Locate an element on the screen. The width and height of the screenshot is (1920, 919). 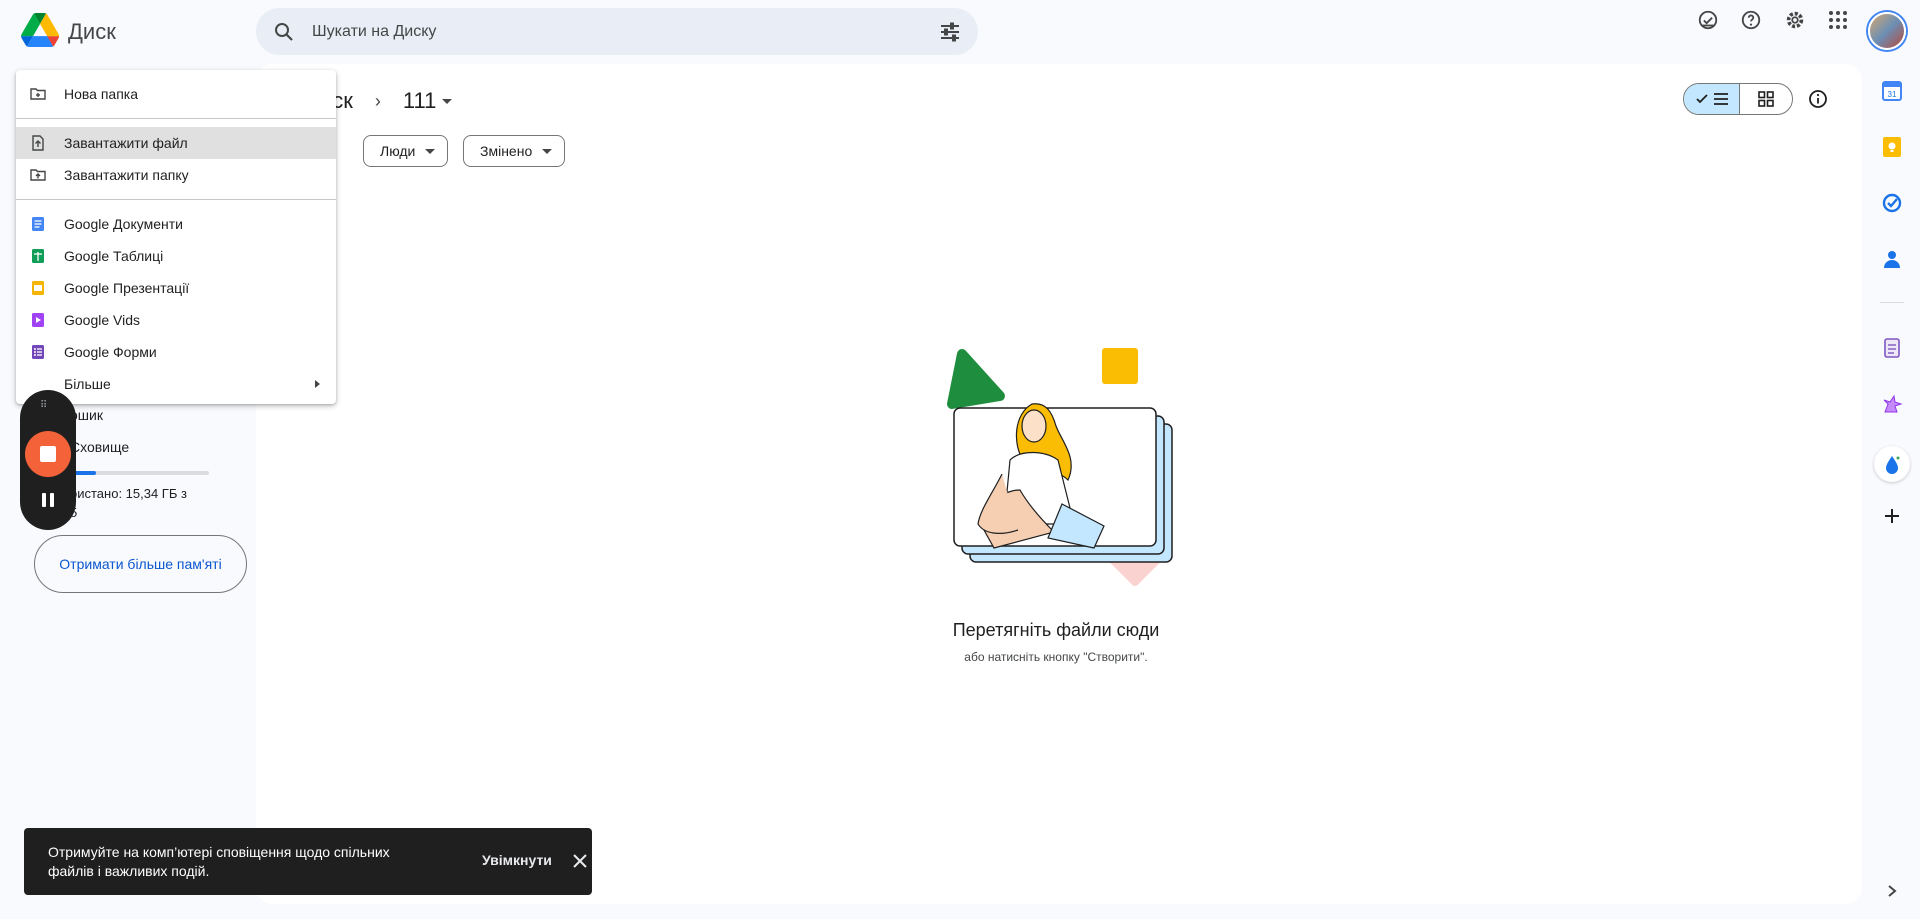
help-icon is located at coordinates (1751, 20).